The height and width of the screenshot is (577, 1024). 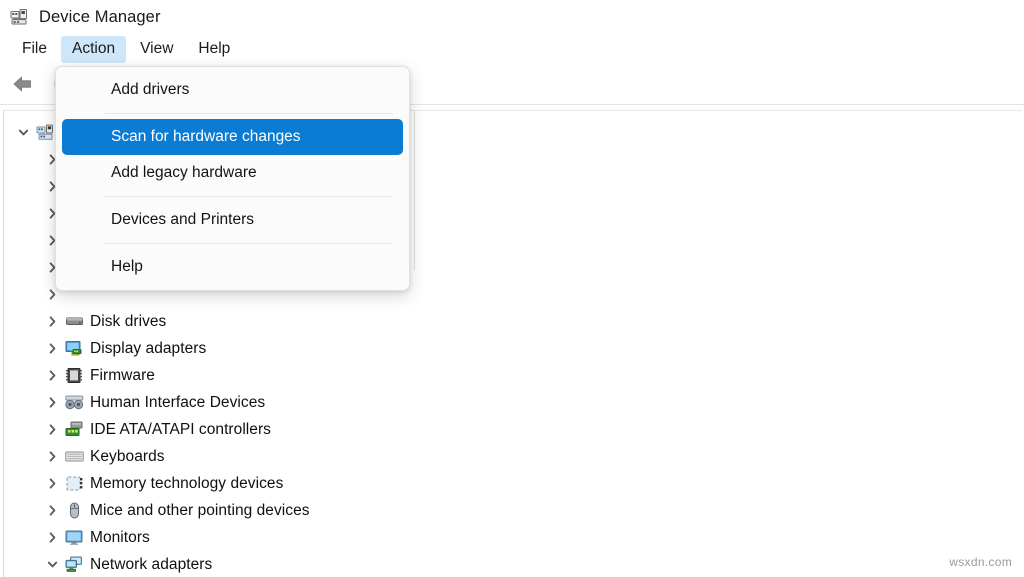 I want to click on tree-row: Monitors, so click(x=95, y=537).